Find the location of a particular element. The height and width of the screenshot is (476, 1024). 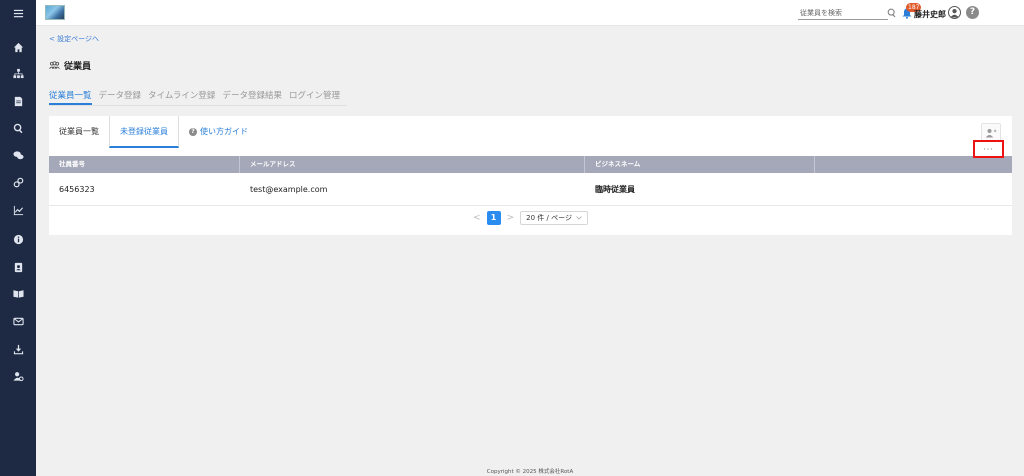

table-header: 社員番号 メールアドレス ビジネスネーム is located at coordinates (530, 164).